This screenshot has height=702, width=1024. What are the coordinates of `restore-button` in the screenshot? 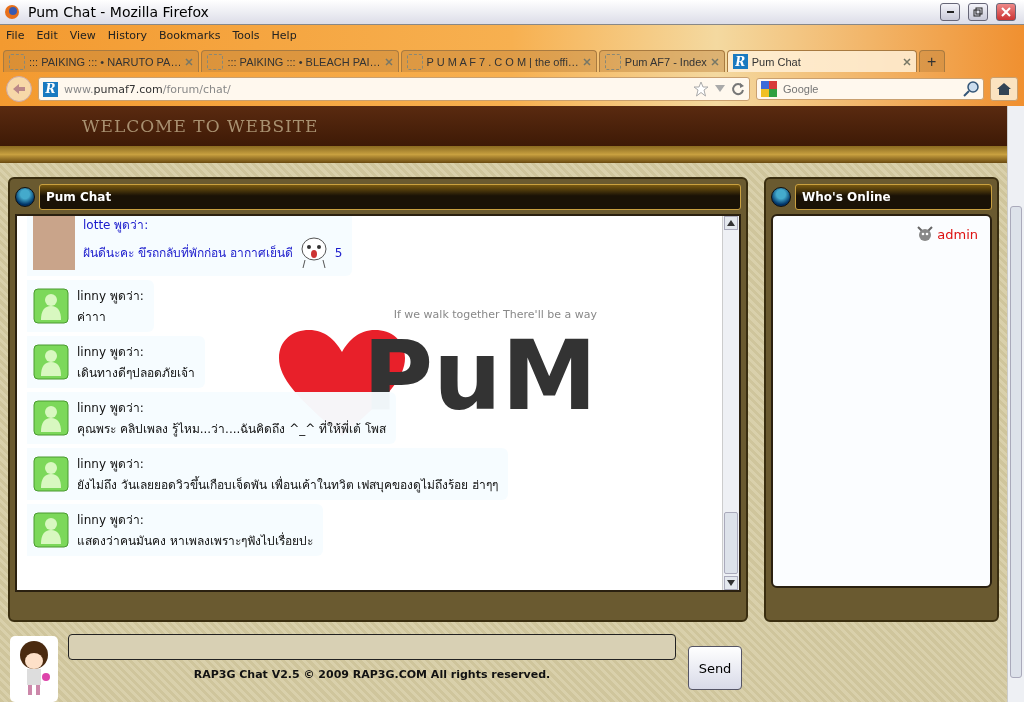 It's located at (978, 12).